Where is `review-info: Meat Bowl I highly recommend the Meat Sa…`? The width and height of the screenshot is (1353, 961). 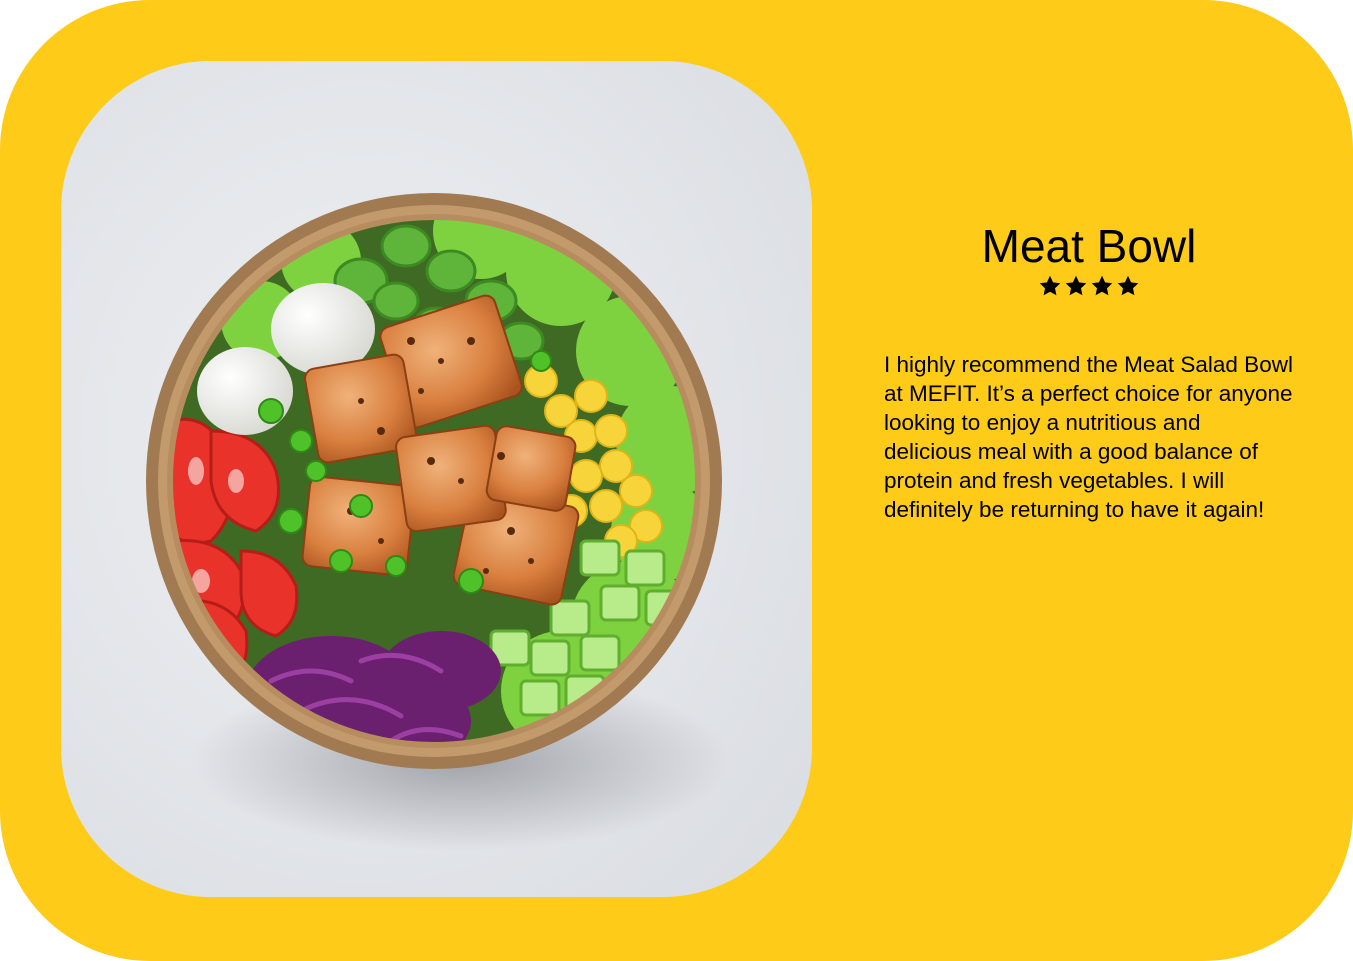 review-info: Meat Bowl I highly recommend the Meat Sa… is located at coordinates (1089, 362).